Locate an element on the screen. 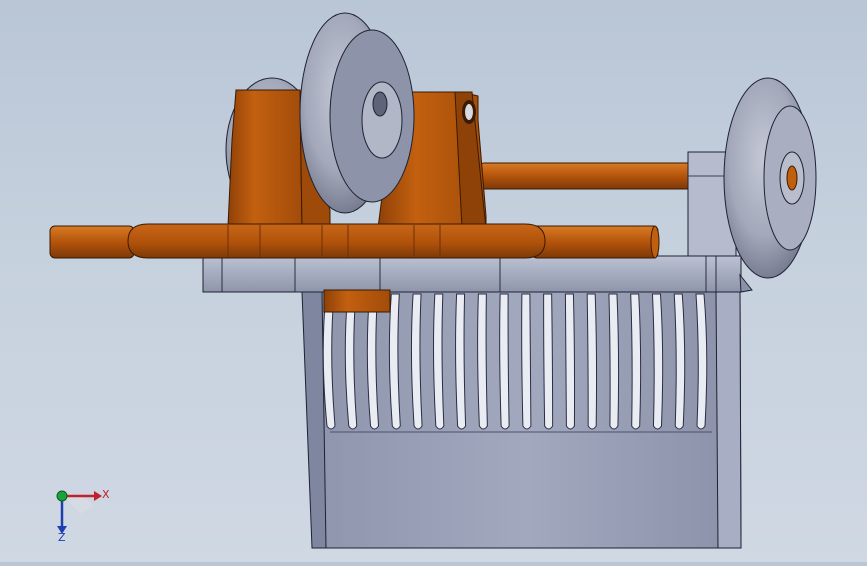  axle-rod is located at coordinates (595, 176).